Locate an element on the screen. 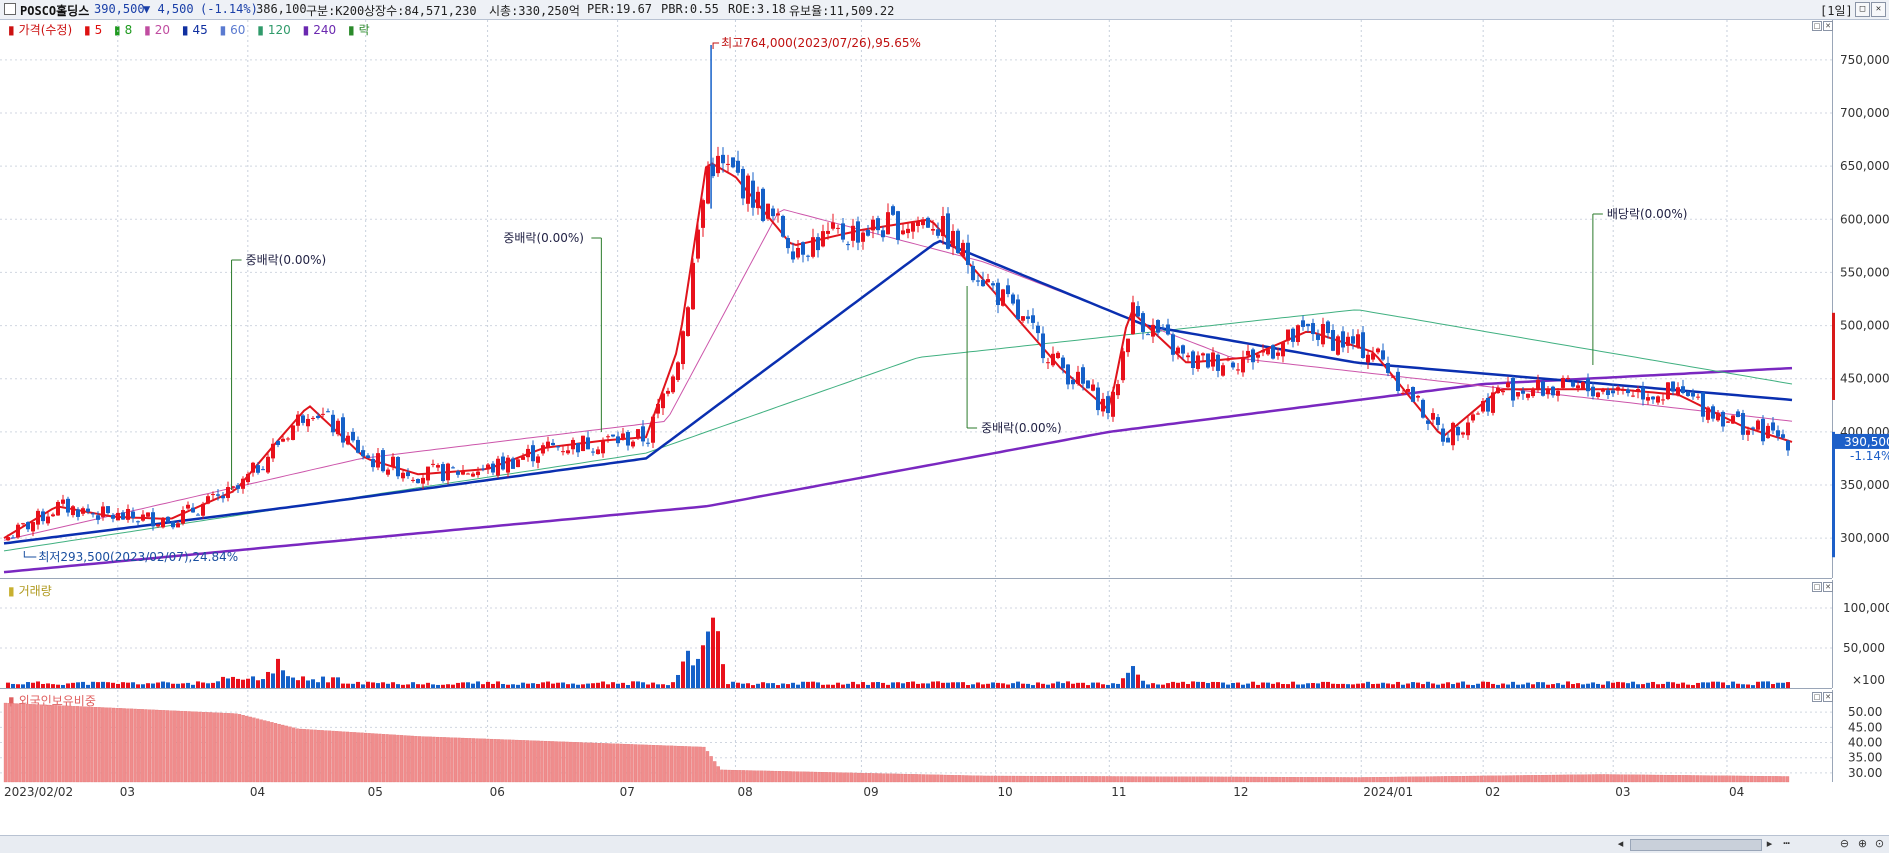 This screenshot has height=853, width=1889. slider-icon: ┅ is located at coordinates (1786, 843).